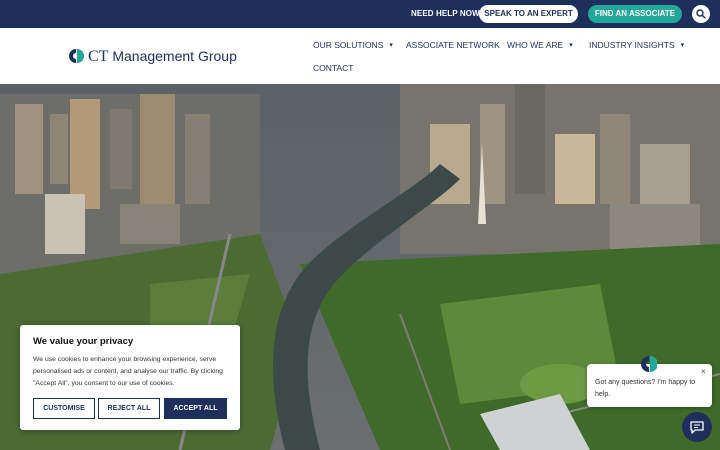 This screenshot has width=720, height=450. I want to click on accept-all-button: ACCEPT ALL, so click(195, 408).